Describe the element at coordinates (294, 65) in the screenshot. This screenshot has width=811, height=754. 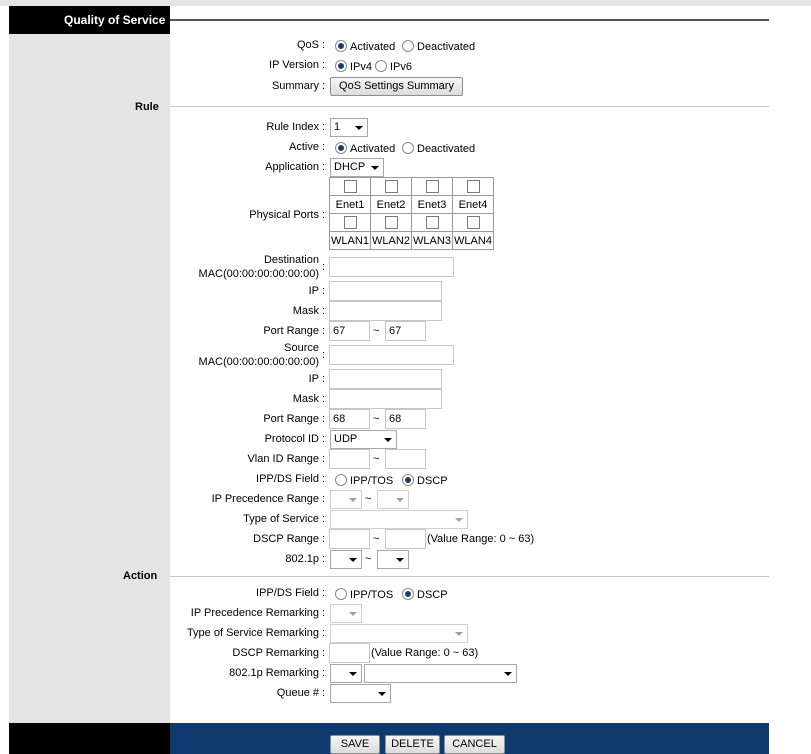
I see `ip-version-label: IP Version` at that location.